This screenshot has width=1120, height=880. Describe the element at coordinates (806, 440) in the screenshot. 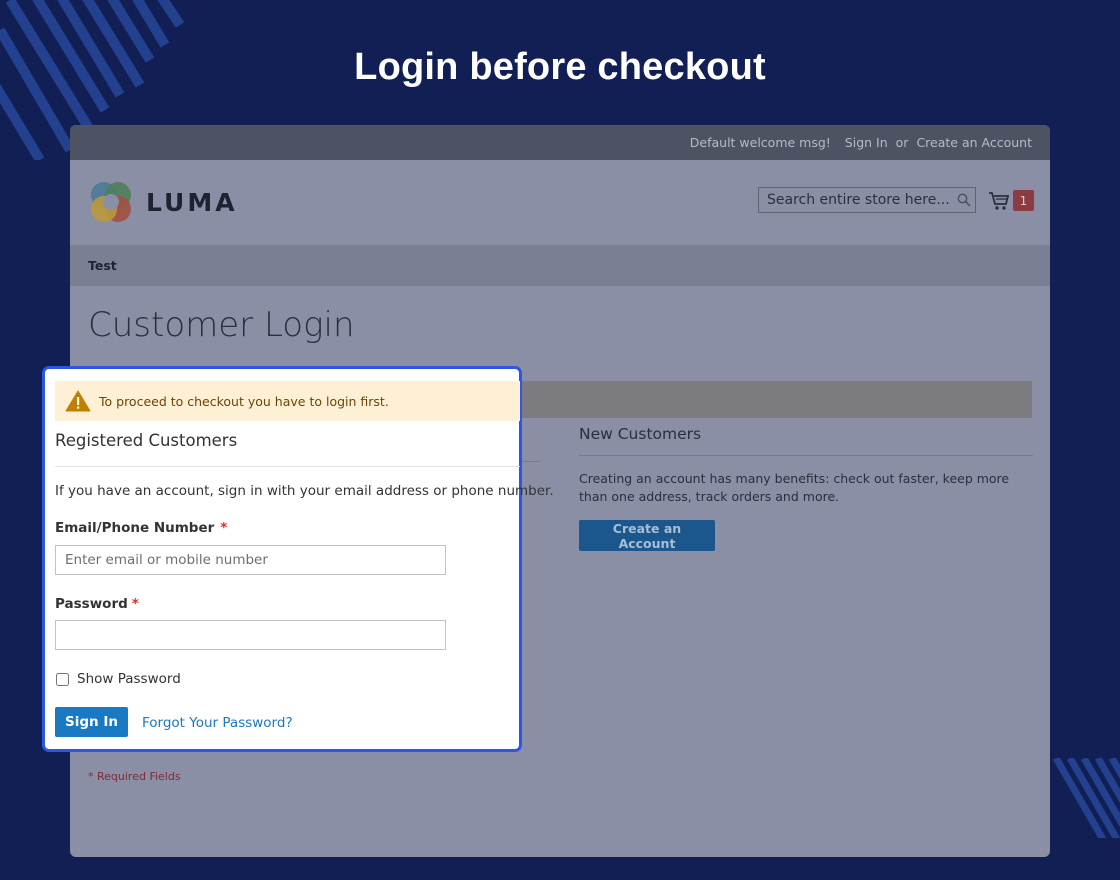

I see `new-customers-title: New Customers` at that location.